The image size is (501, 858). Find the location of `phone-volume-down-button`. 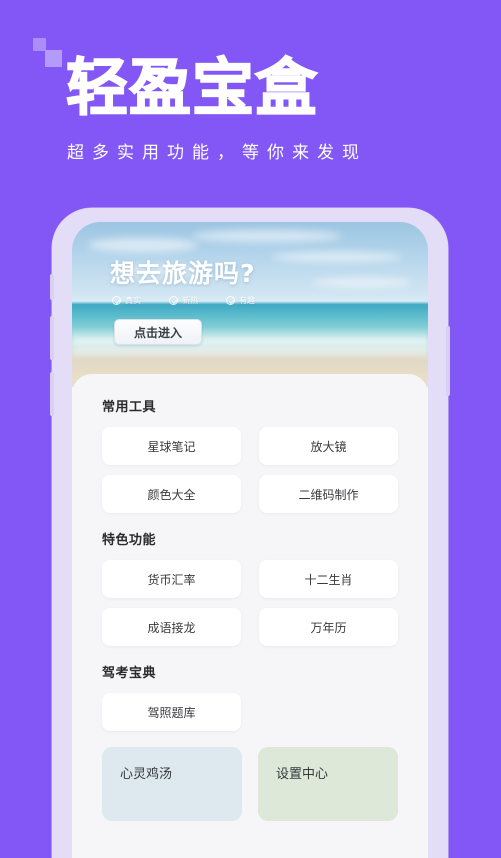

phone-volume-down-button is located at coordinates (52, 394).